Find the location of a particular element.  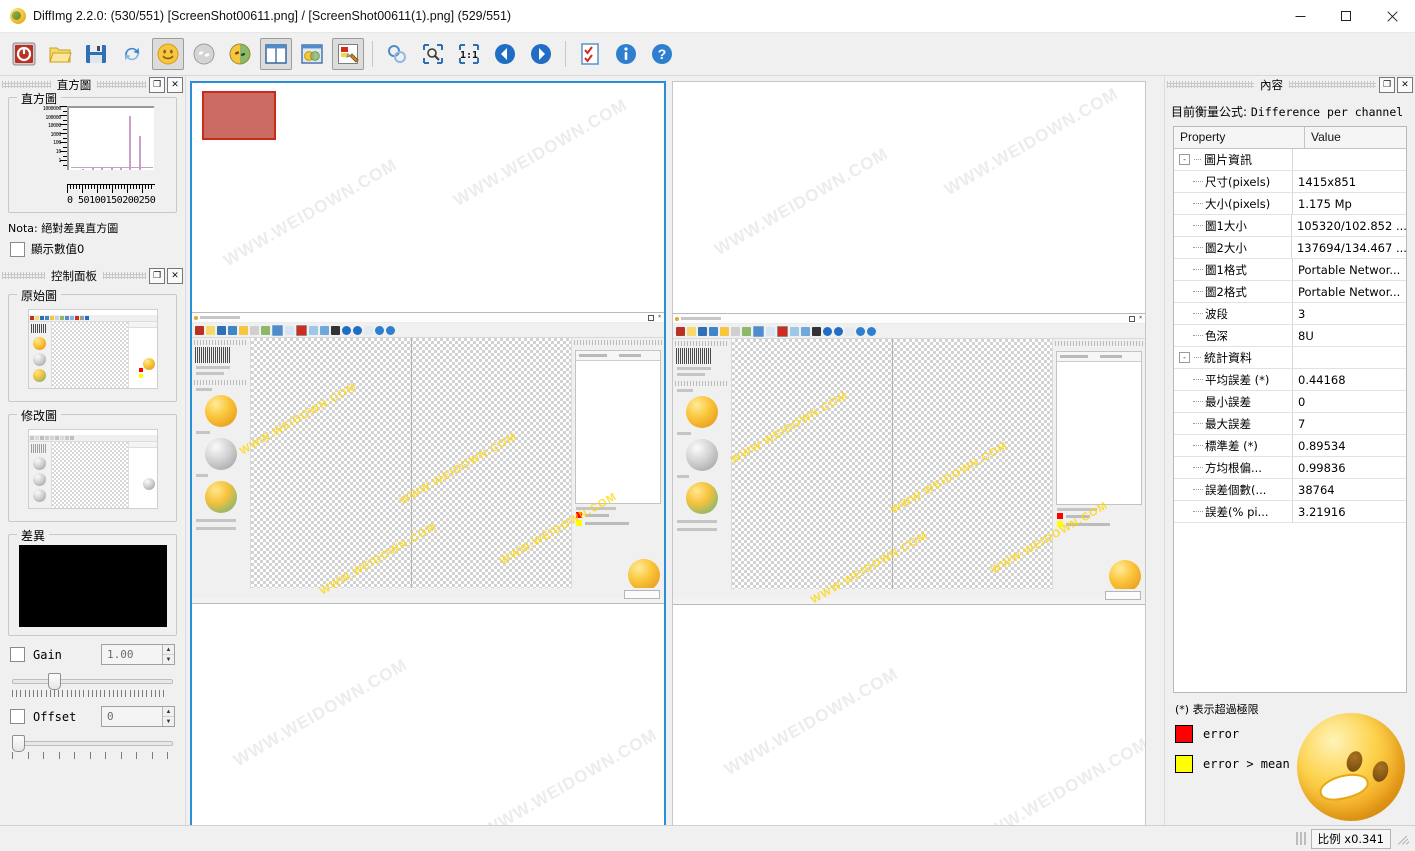

show-zero-values-checkbox-row: 顯示數值0 is located at coordinates (93, 249).